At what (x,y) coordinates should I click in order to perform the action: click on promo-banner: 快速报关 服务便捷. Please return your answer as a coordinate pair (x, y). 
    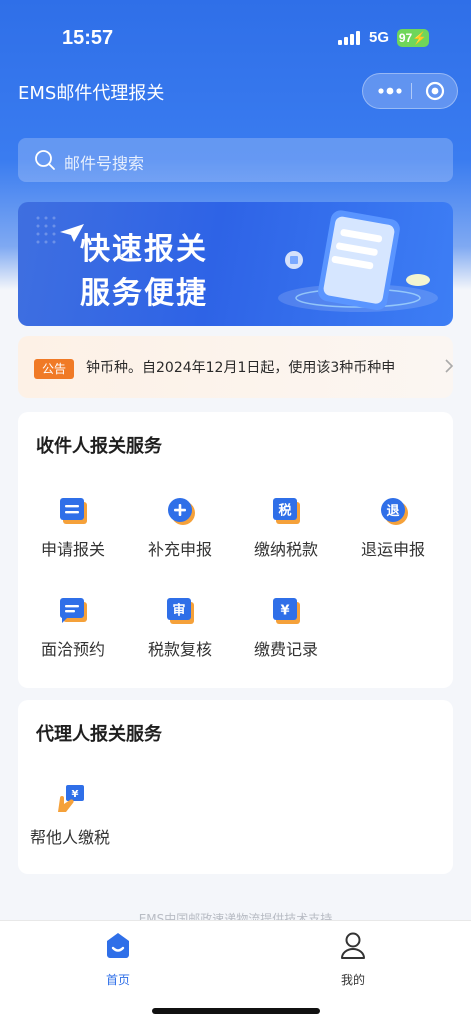
    Looking at the image, I should click on (235, 264).